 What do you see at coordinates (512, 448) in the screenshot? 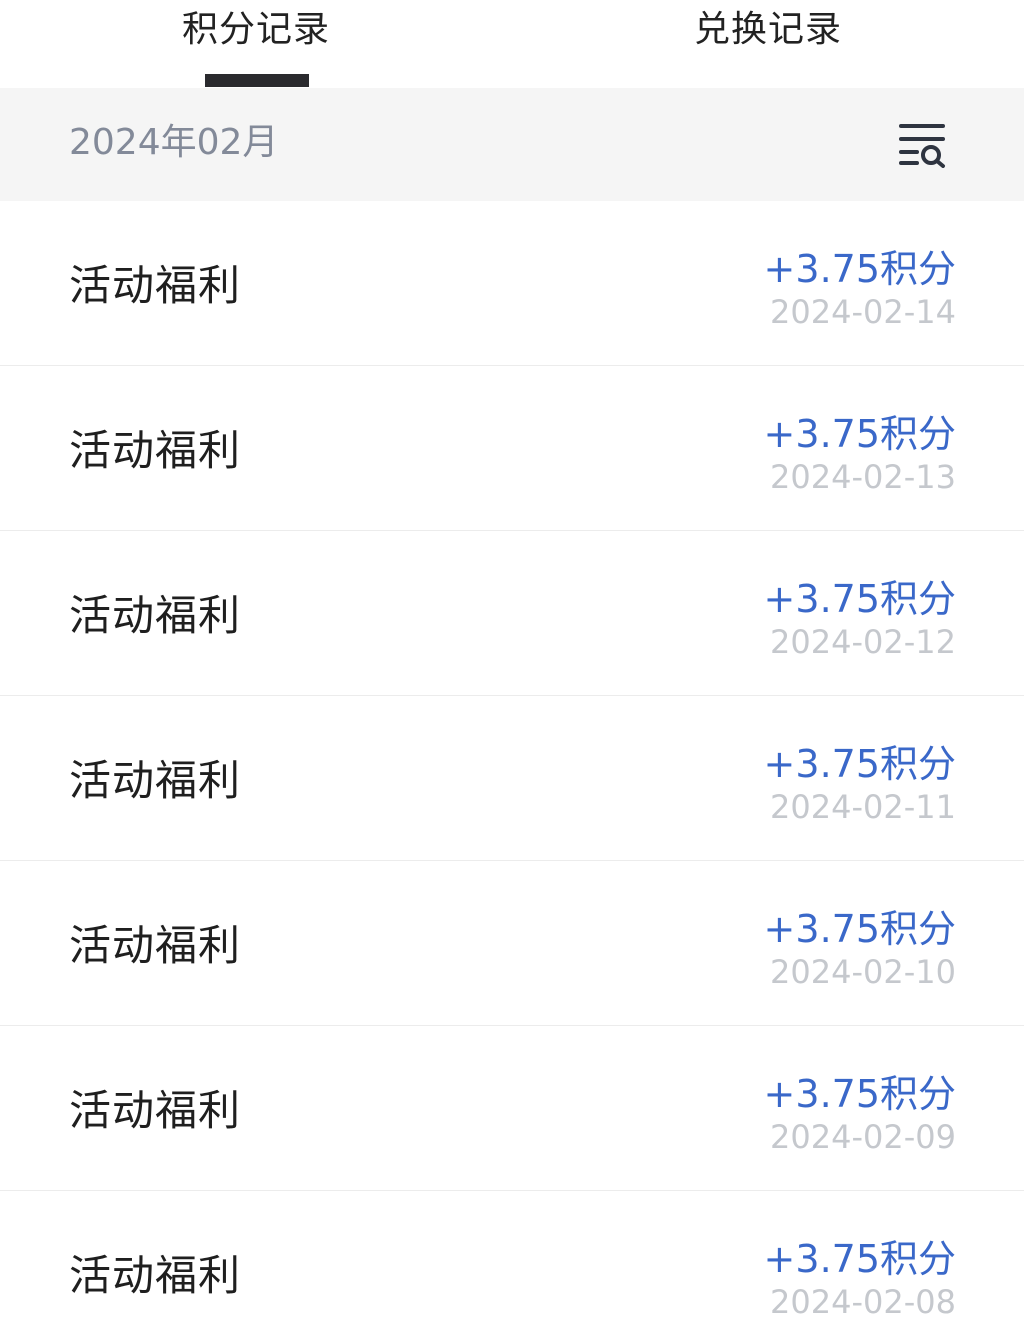
I see `list-item: 活动福利 +3.75积分 2024-02-13` at bounding box center [512, 448].